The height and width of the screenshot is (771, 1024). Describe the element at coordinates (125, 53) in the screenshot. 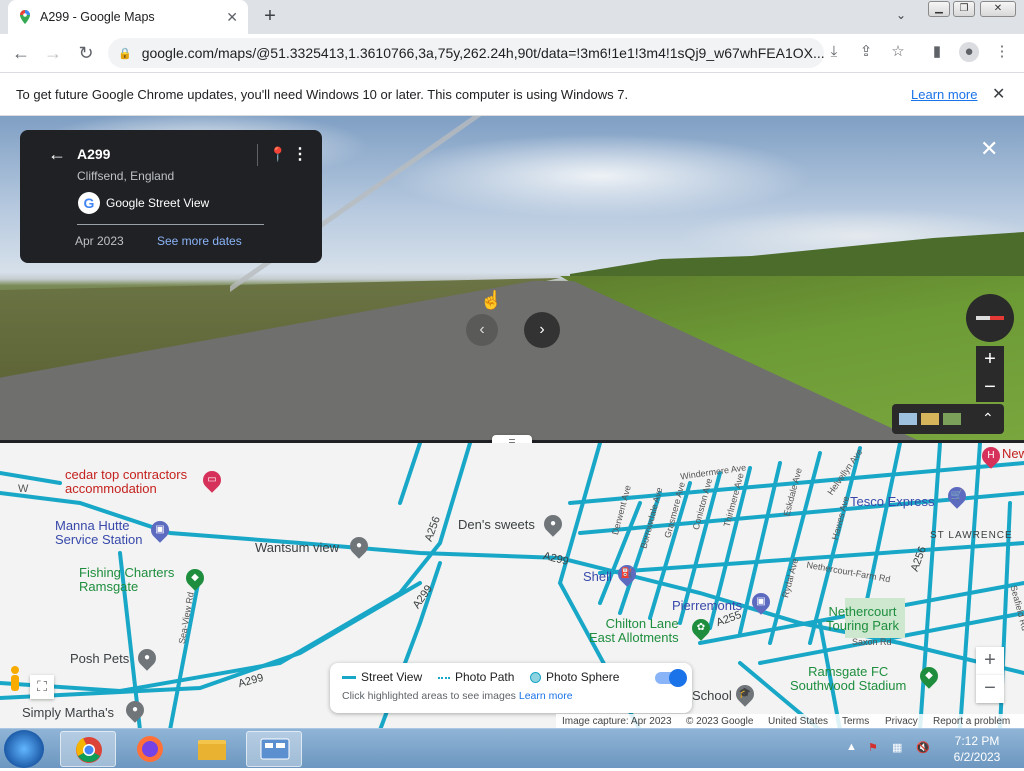

I see `lock-icon: 🔒` at that location.